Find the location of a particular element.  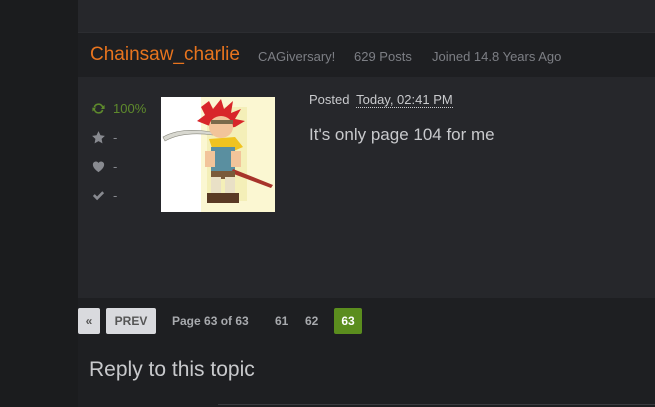

page-link-62: 62 is located at coordinates (311, 321).